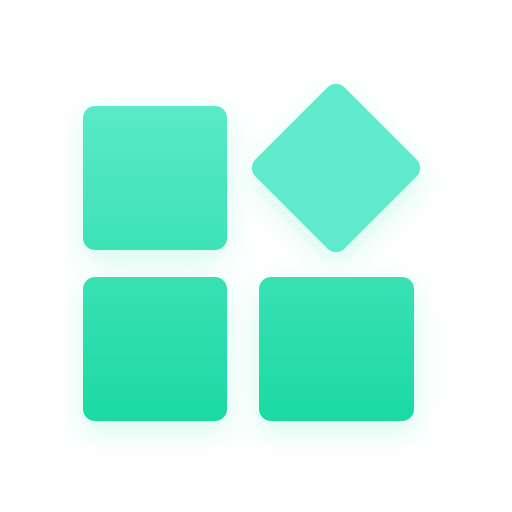 The image size is (512, 512). What do you see at coordinates (336, 349) in the screenshot?
I see `bottom-right-square-tile` at bounding box center [336, 349].